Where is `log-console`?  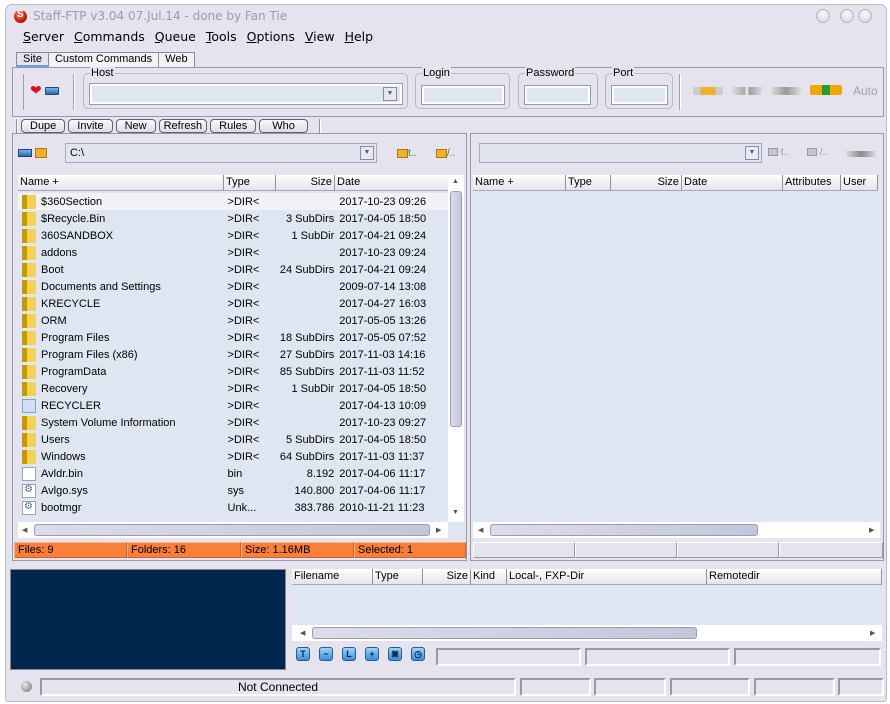
log-console is located at coordinates (148, 619).